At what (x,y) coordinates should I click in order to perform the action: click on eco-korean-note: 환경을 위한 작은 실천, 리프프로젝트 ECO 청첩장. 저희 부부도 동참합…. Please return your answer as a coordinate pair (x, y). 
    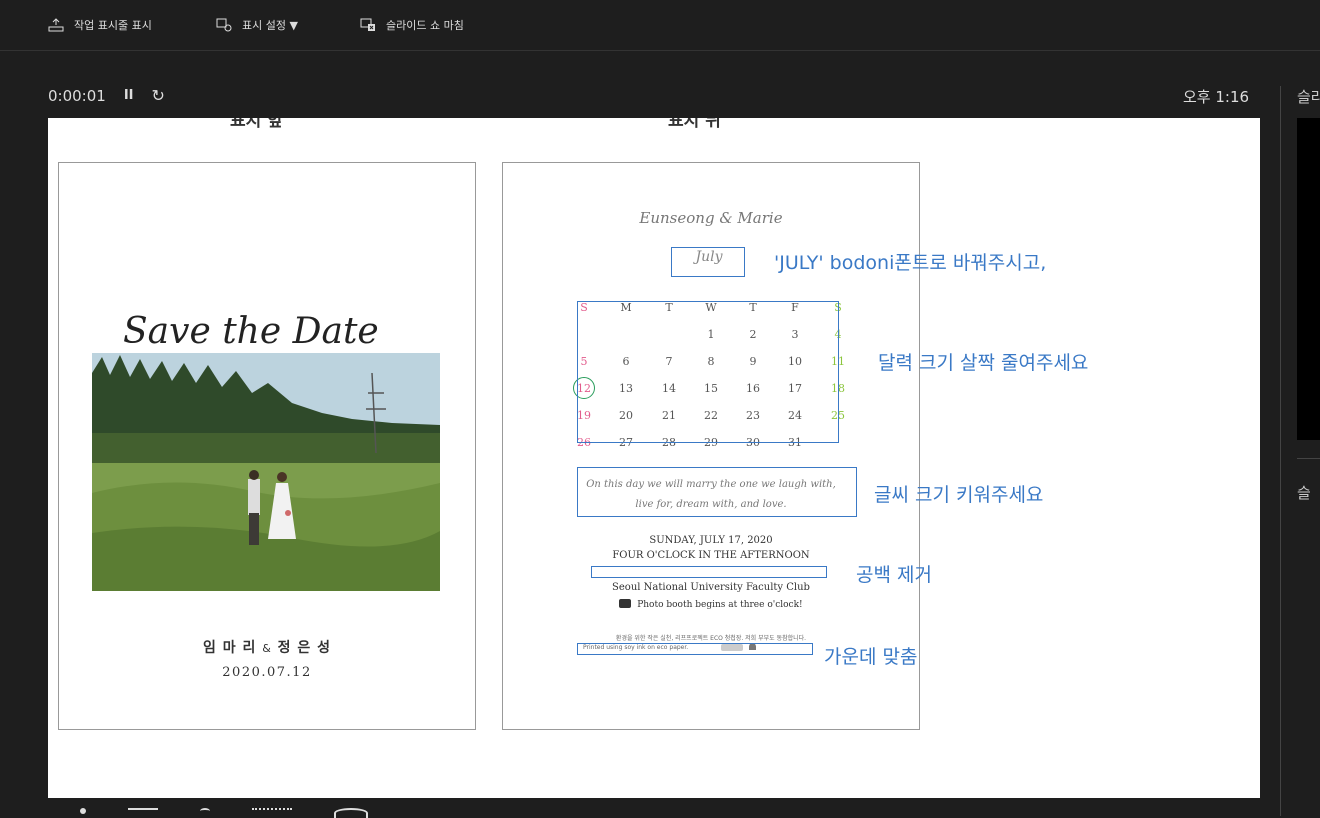
    Looking at the image, I should click on (711, 638).